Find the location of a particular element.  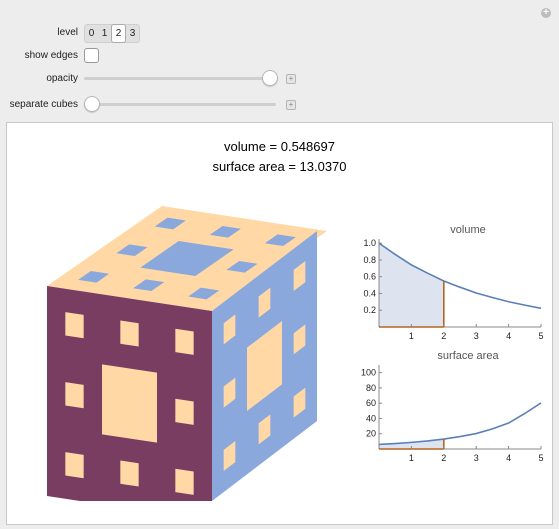

volume-chart: volume 1 2 3 4 5 0.2 0.4 0.6 0.8 1.0 is located at coordinates (453, 282).